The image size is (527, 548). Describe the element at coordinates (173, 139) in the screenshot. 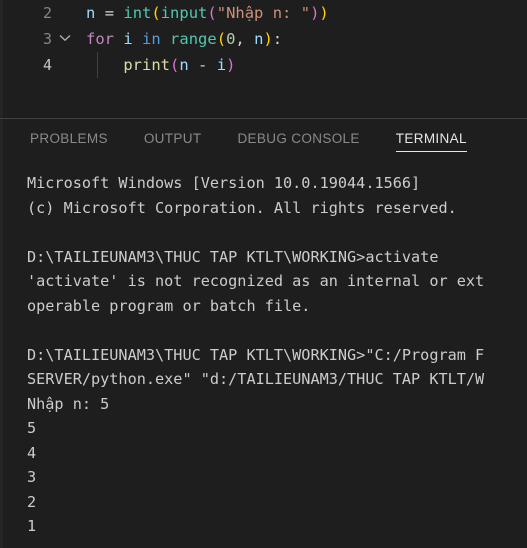

I see `tab-output: OUTPUT` at that location.